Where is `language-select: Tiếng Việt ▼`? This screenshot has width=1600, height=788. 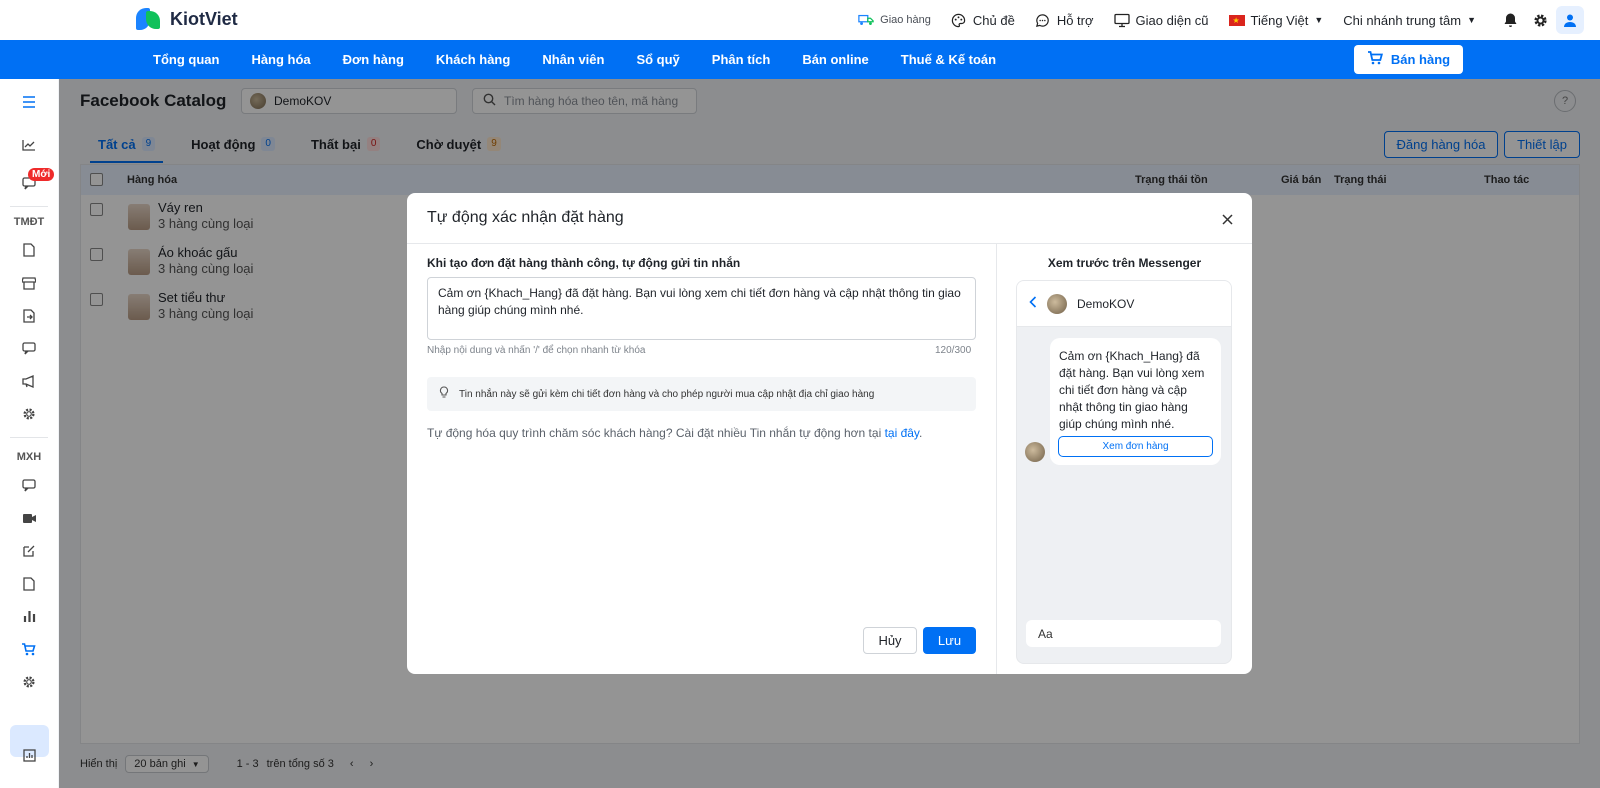 language-select: Tiếng Việt ▼ is located at coordinates (1276, 20).